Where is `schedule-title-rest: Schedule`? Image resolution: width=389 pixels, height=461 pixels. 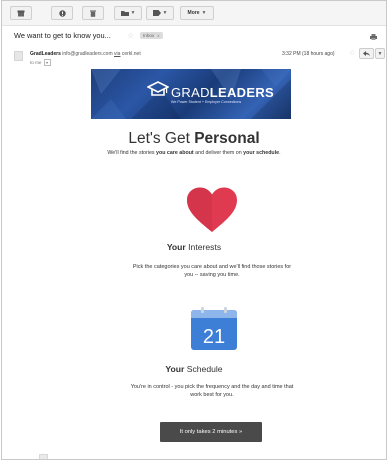
schedule-title-rest: Schedule is located at coordinates (203, 369).